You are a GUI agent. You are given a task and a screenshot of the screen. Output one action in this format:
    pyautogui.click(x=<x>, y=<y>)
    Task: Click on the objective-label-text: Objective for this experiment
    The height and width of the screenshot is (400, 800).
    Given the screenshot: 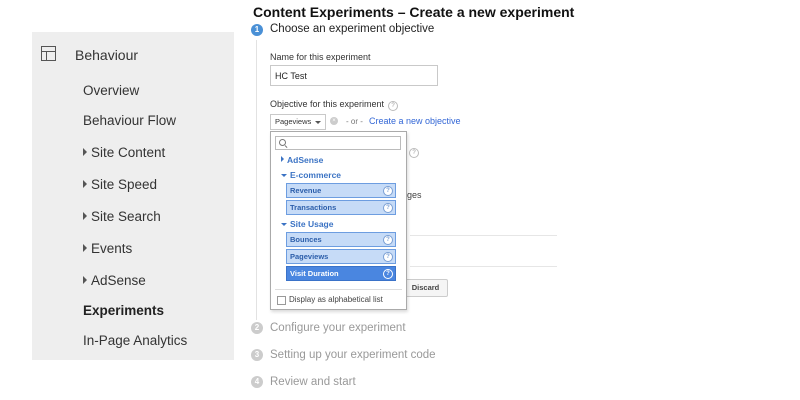 What is the action you would take?
    pyautogui.click(x=327, y=104)
    